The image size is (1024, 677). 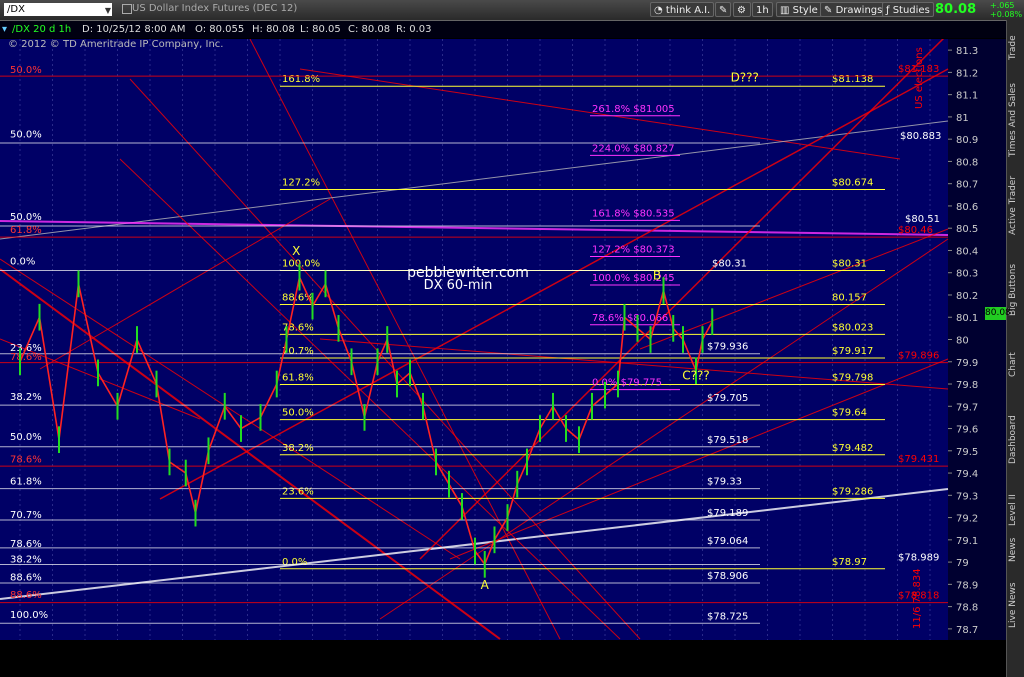 I want to click on fib-magenta-label: 261.8% $81.005, so click(x=633, y=109).